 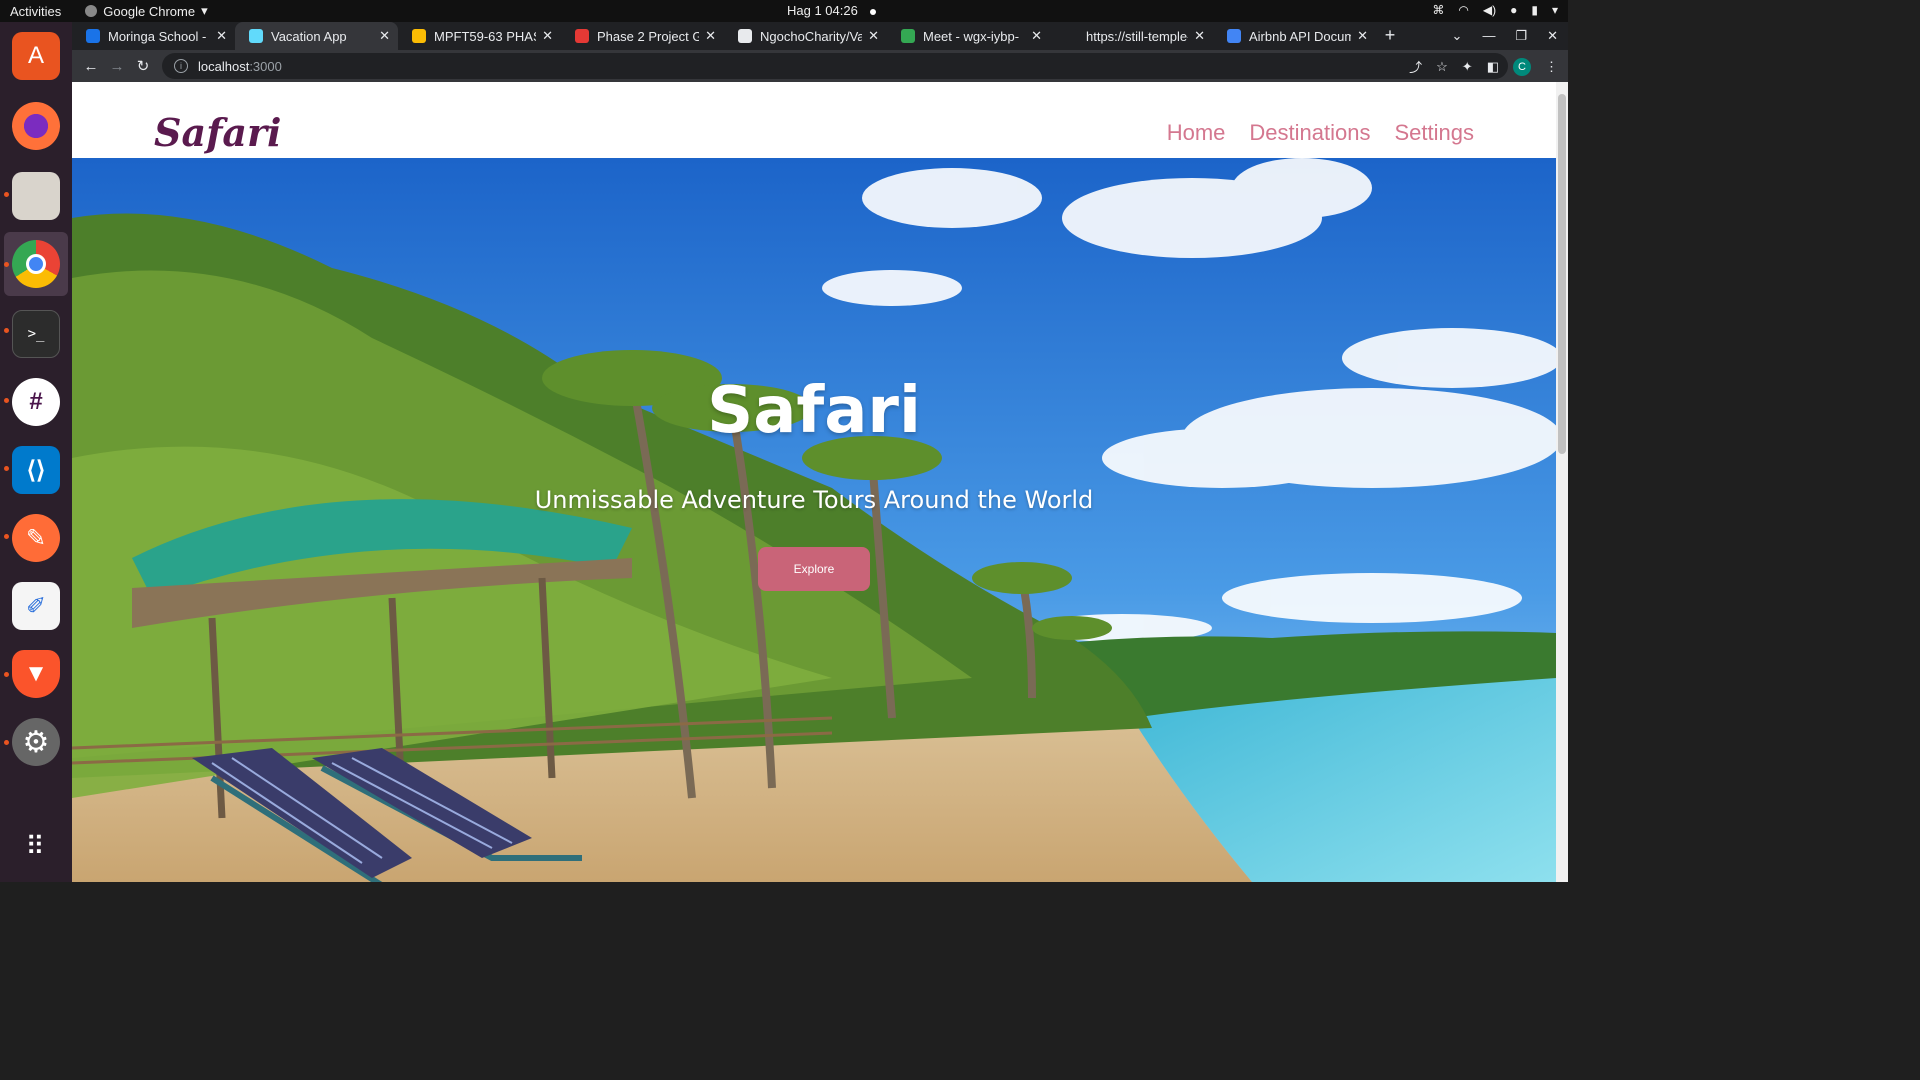 What do you see at coordinates (1562, 482) in the screenshot?
I see `page-scrollbar` at bounding box center [1562, 482].